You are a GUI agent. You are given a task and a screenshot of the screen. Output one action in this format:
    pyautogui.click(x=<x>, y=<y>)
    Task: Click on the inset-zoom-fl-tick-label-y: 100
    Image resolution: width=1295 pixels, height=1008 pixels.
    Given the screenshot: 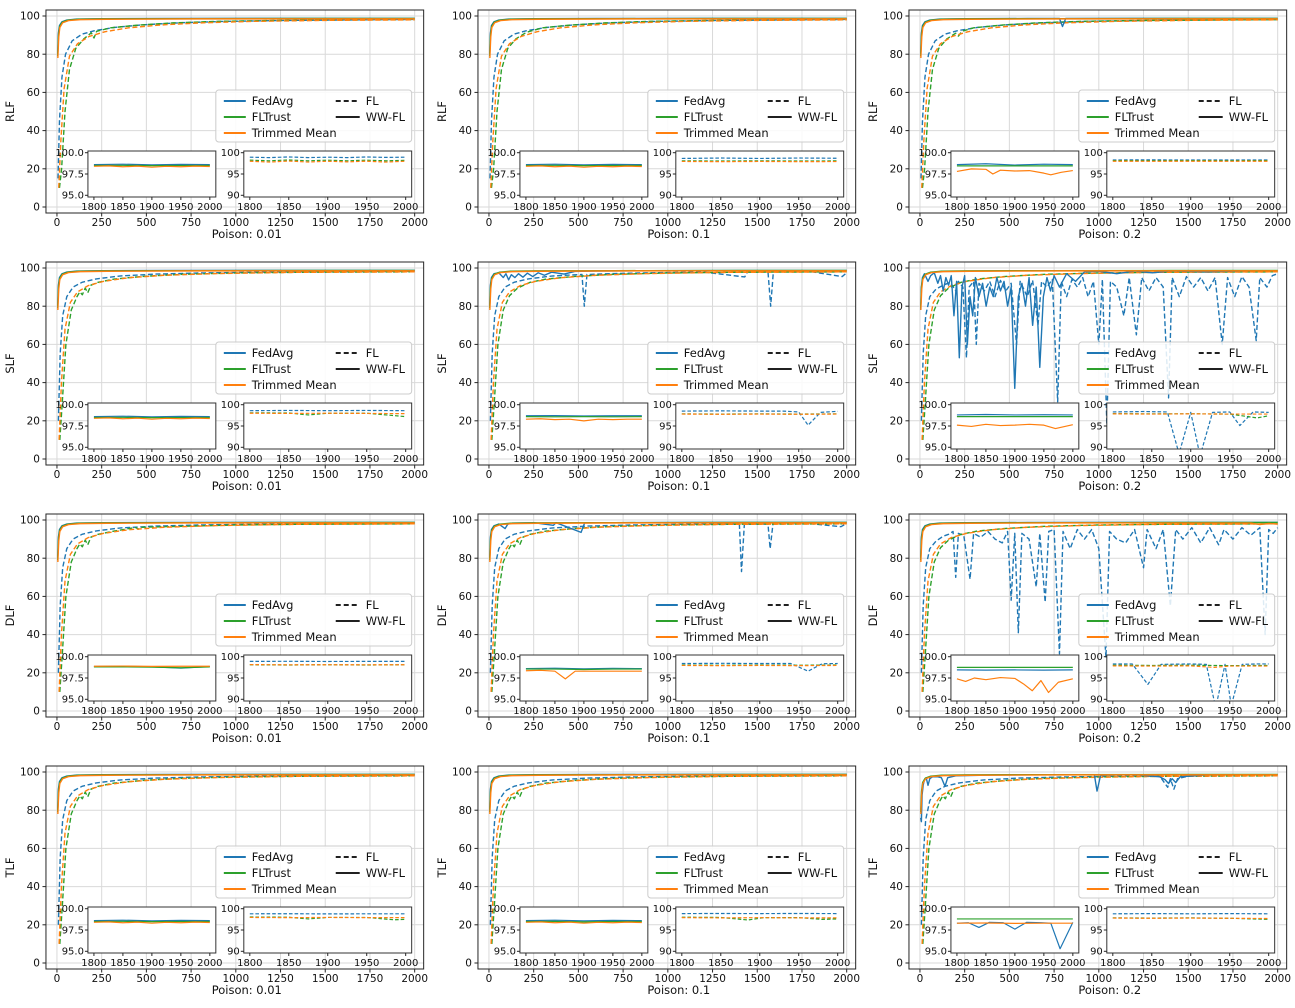 What is the action you would take?
    pyautogui.click(x=1093, y=405)
    